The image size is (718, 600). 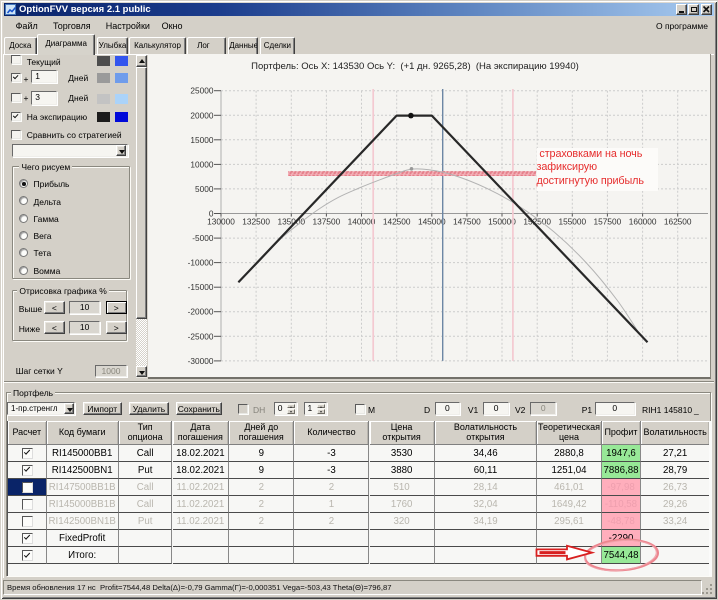 I want to click on svg-text: 150000, so click(x=502, y=222).